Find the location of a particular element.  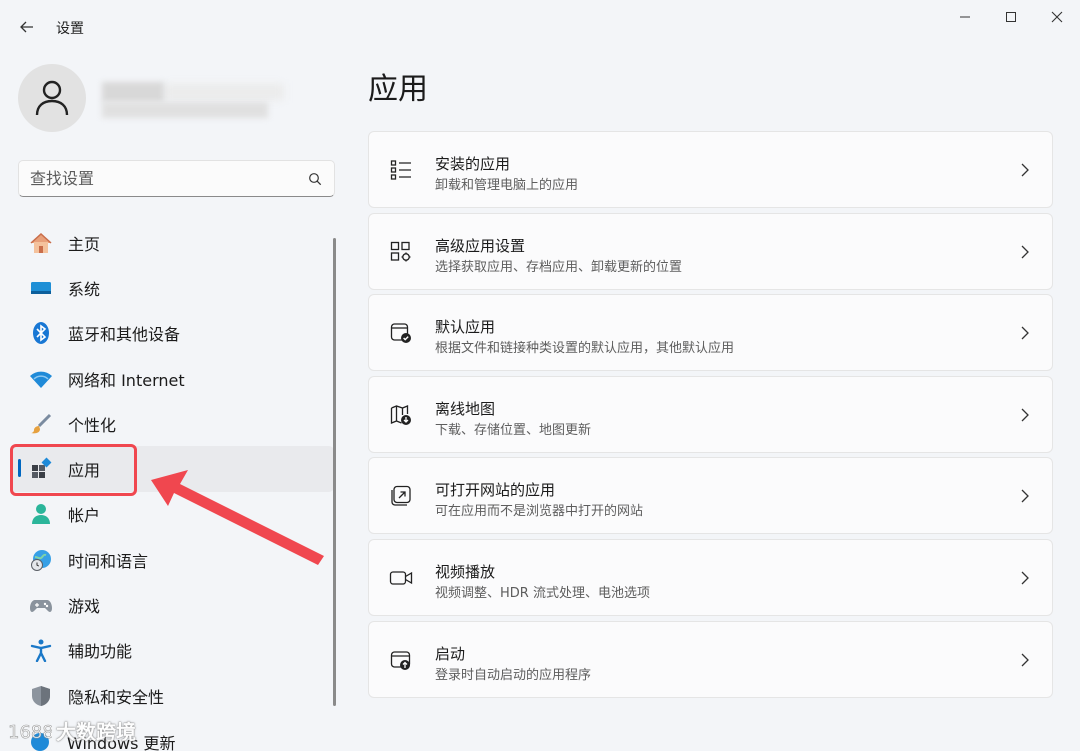

sidebar-item-label: 游戏 is located at coordinates (84, 607).